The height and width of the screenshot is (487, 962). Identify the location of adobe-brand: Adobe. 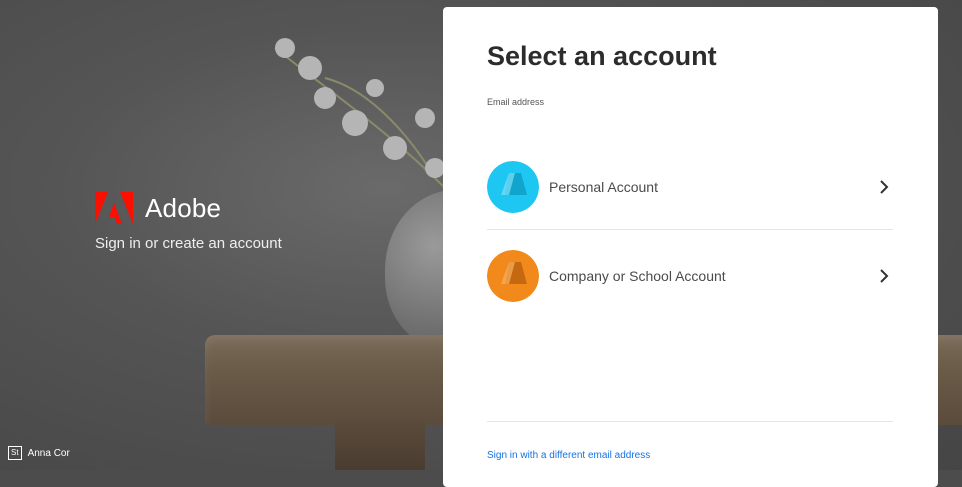
(158, 208).